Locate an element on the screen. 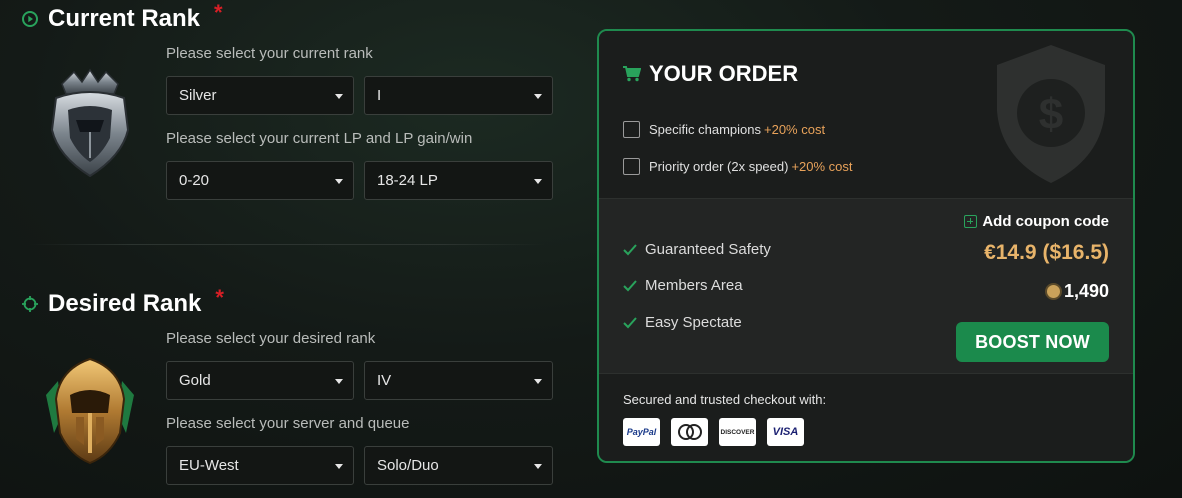 This screenshot has width=1182, height=498. desired-division-value: IV is located at coordinates (384, 380).